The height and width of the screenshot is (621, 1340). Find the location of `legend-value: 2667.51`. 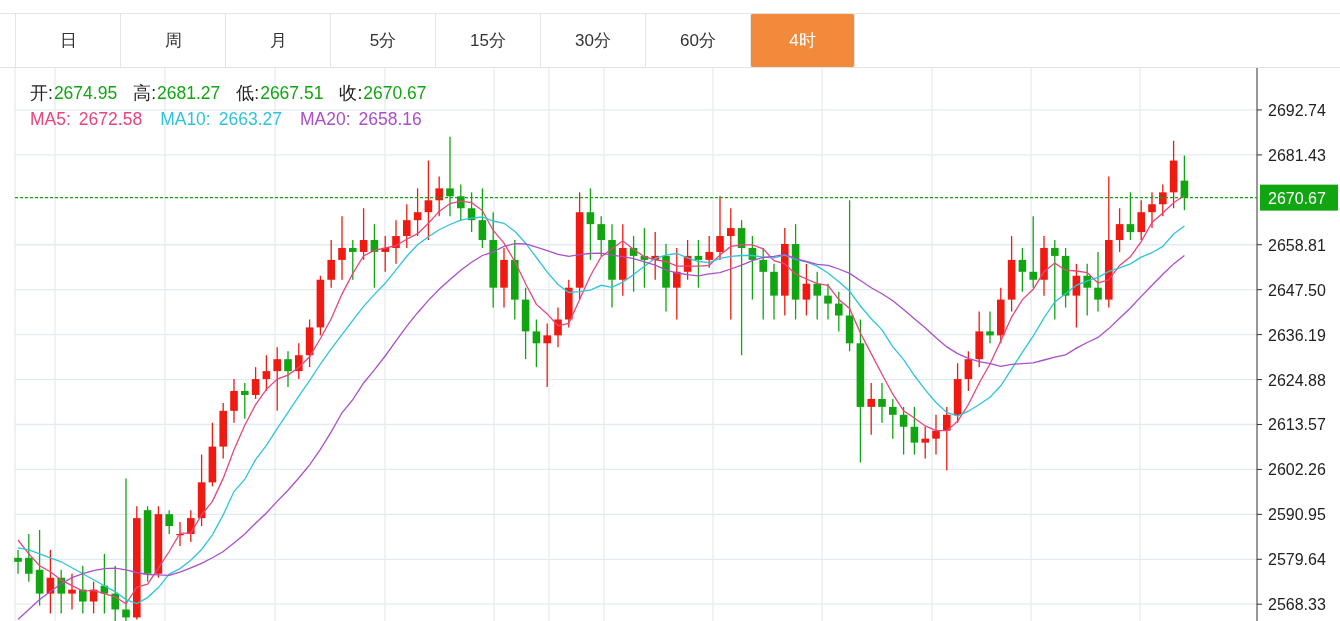

legend-value: 2667.51 is located at coordinates (292, 93).